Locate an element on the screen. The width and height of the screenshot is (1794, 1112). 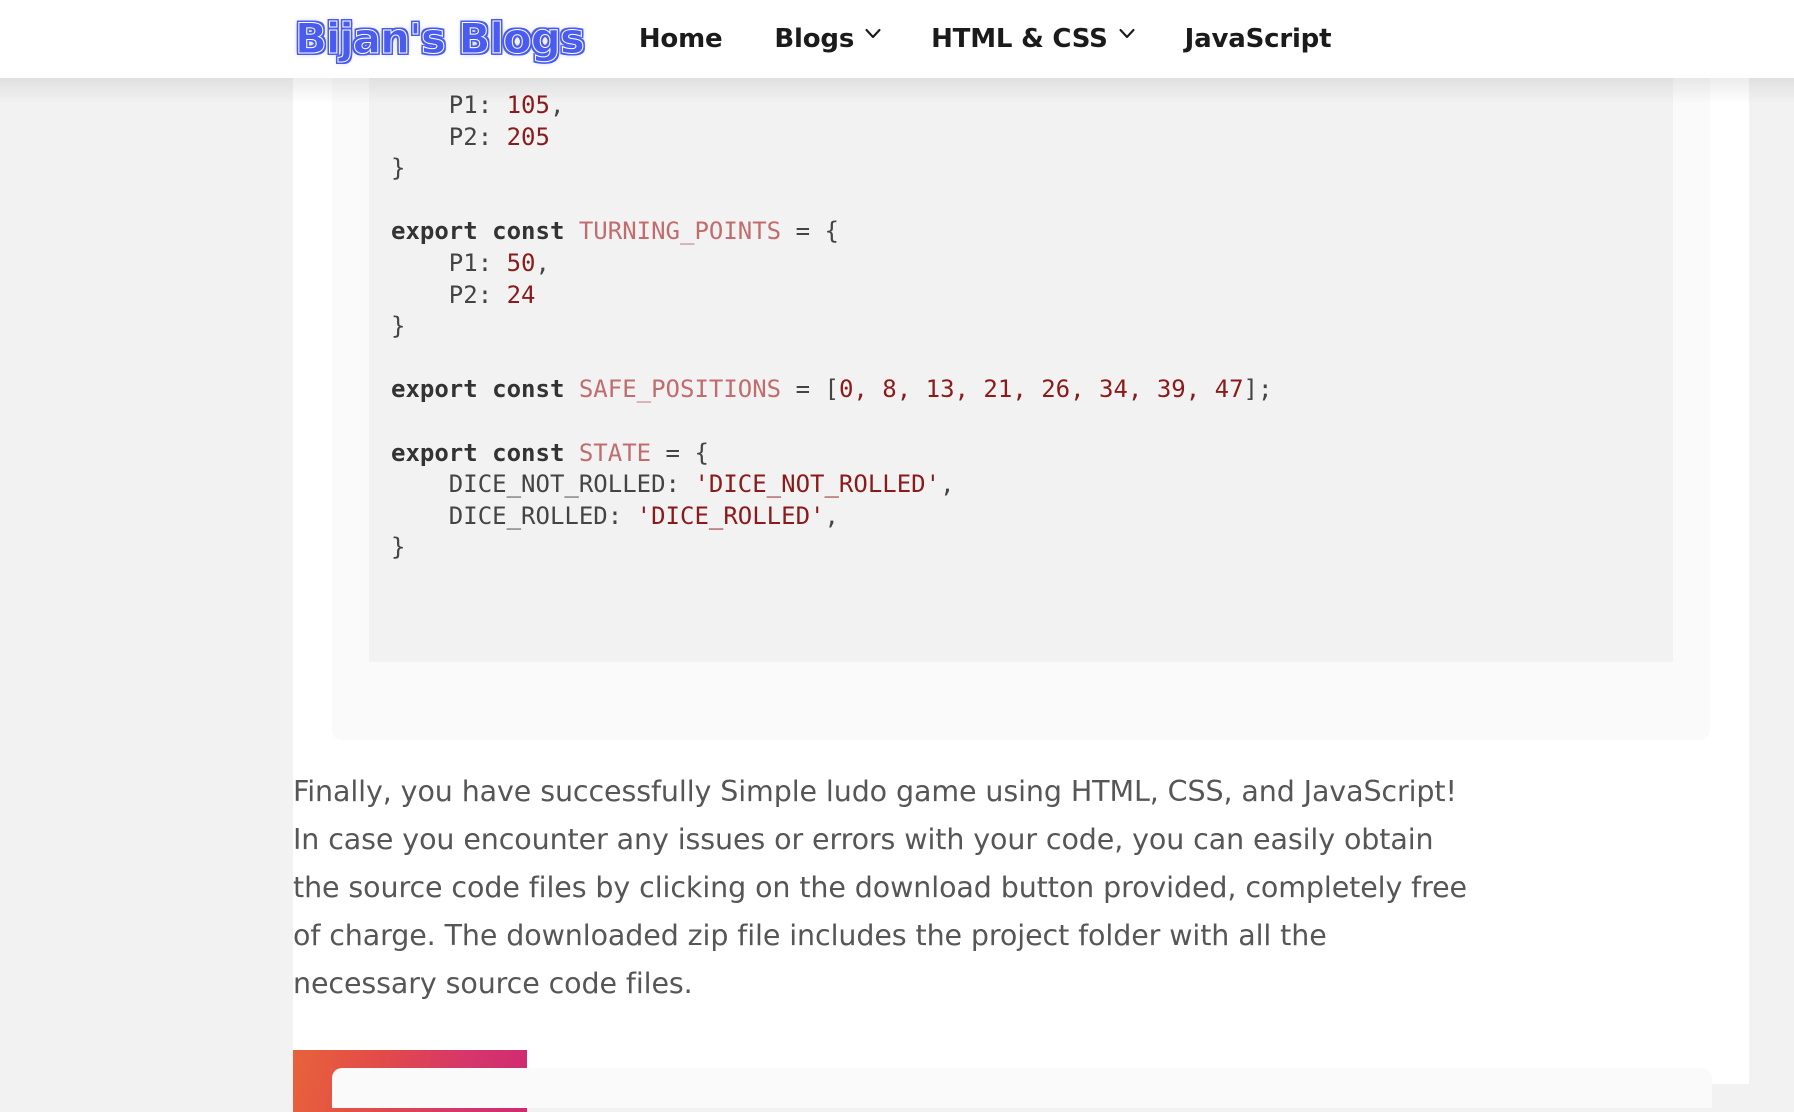
code-value-safe-positions: 0, 8, 13, 21, 26, 34, 39, 47 is located at coordinates (1041, 389).